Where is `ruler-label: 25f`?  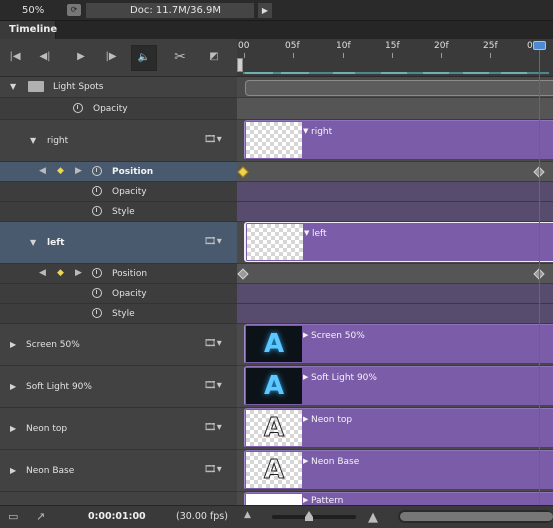
ruler-label: 25f is located at coordinates (490, 46).